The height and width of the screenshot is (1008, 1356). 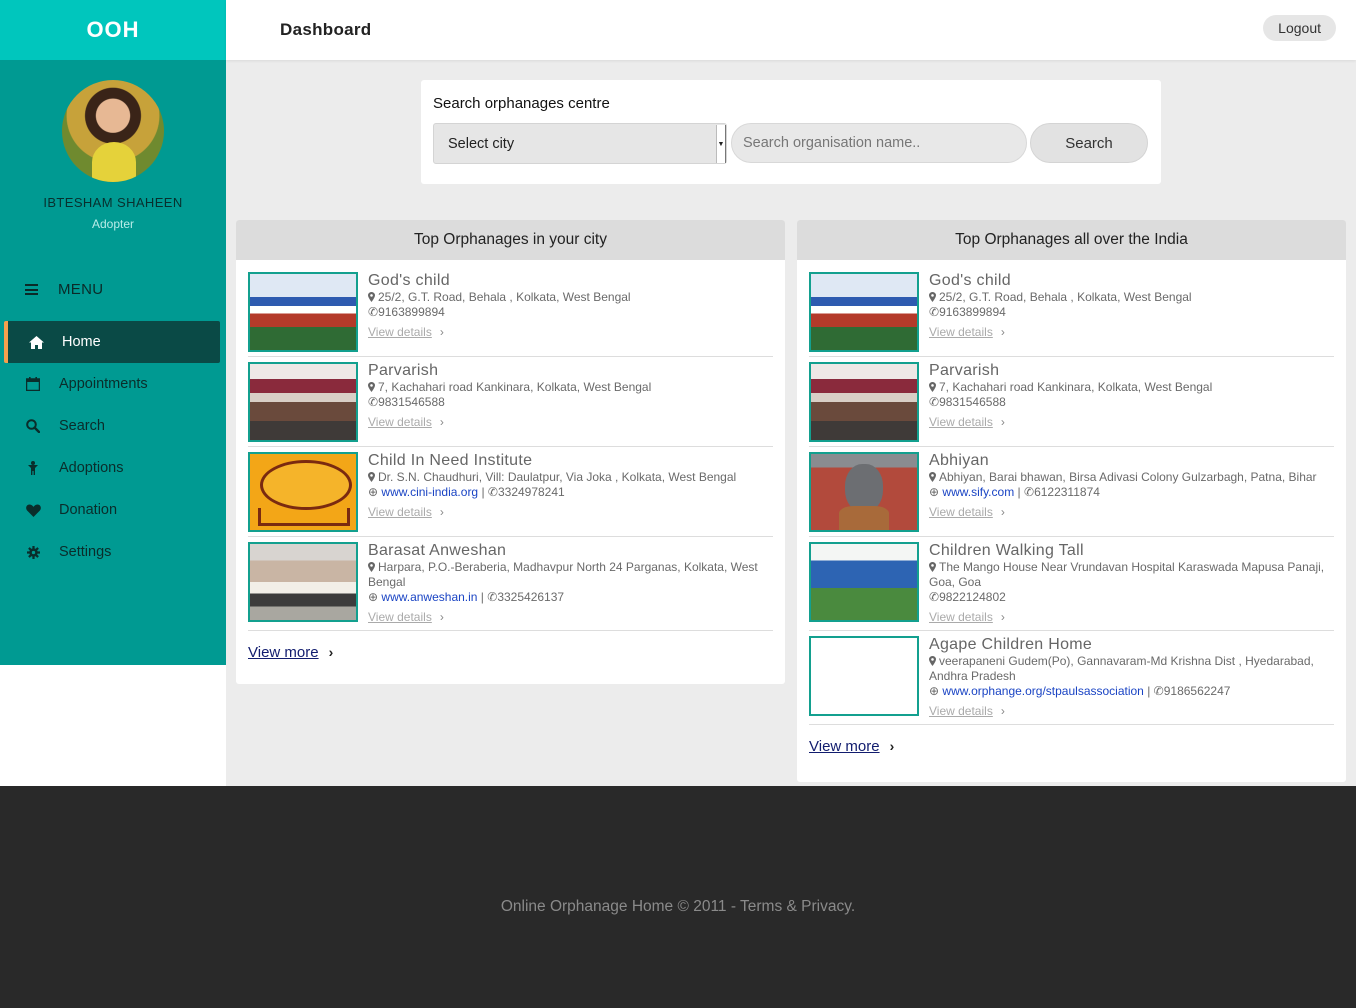 I want to click on sidebar-item-search: Search, so click(x=113, y=426).